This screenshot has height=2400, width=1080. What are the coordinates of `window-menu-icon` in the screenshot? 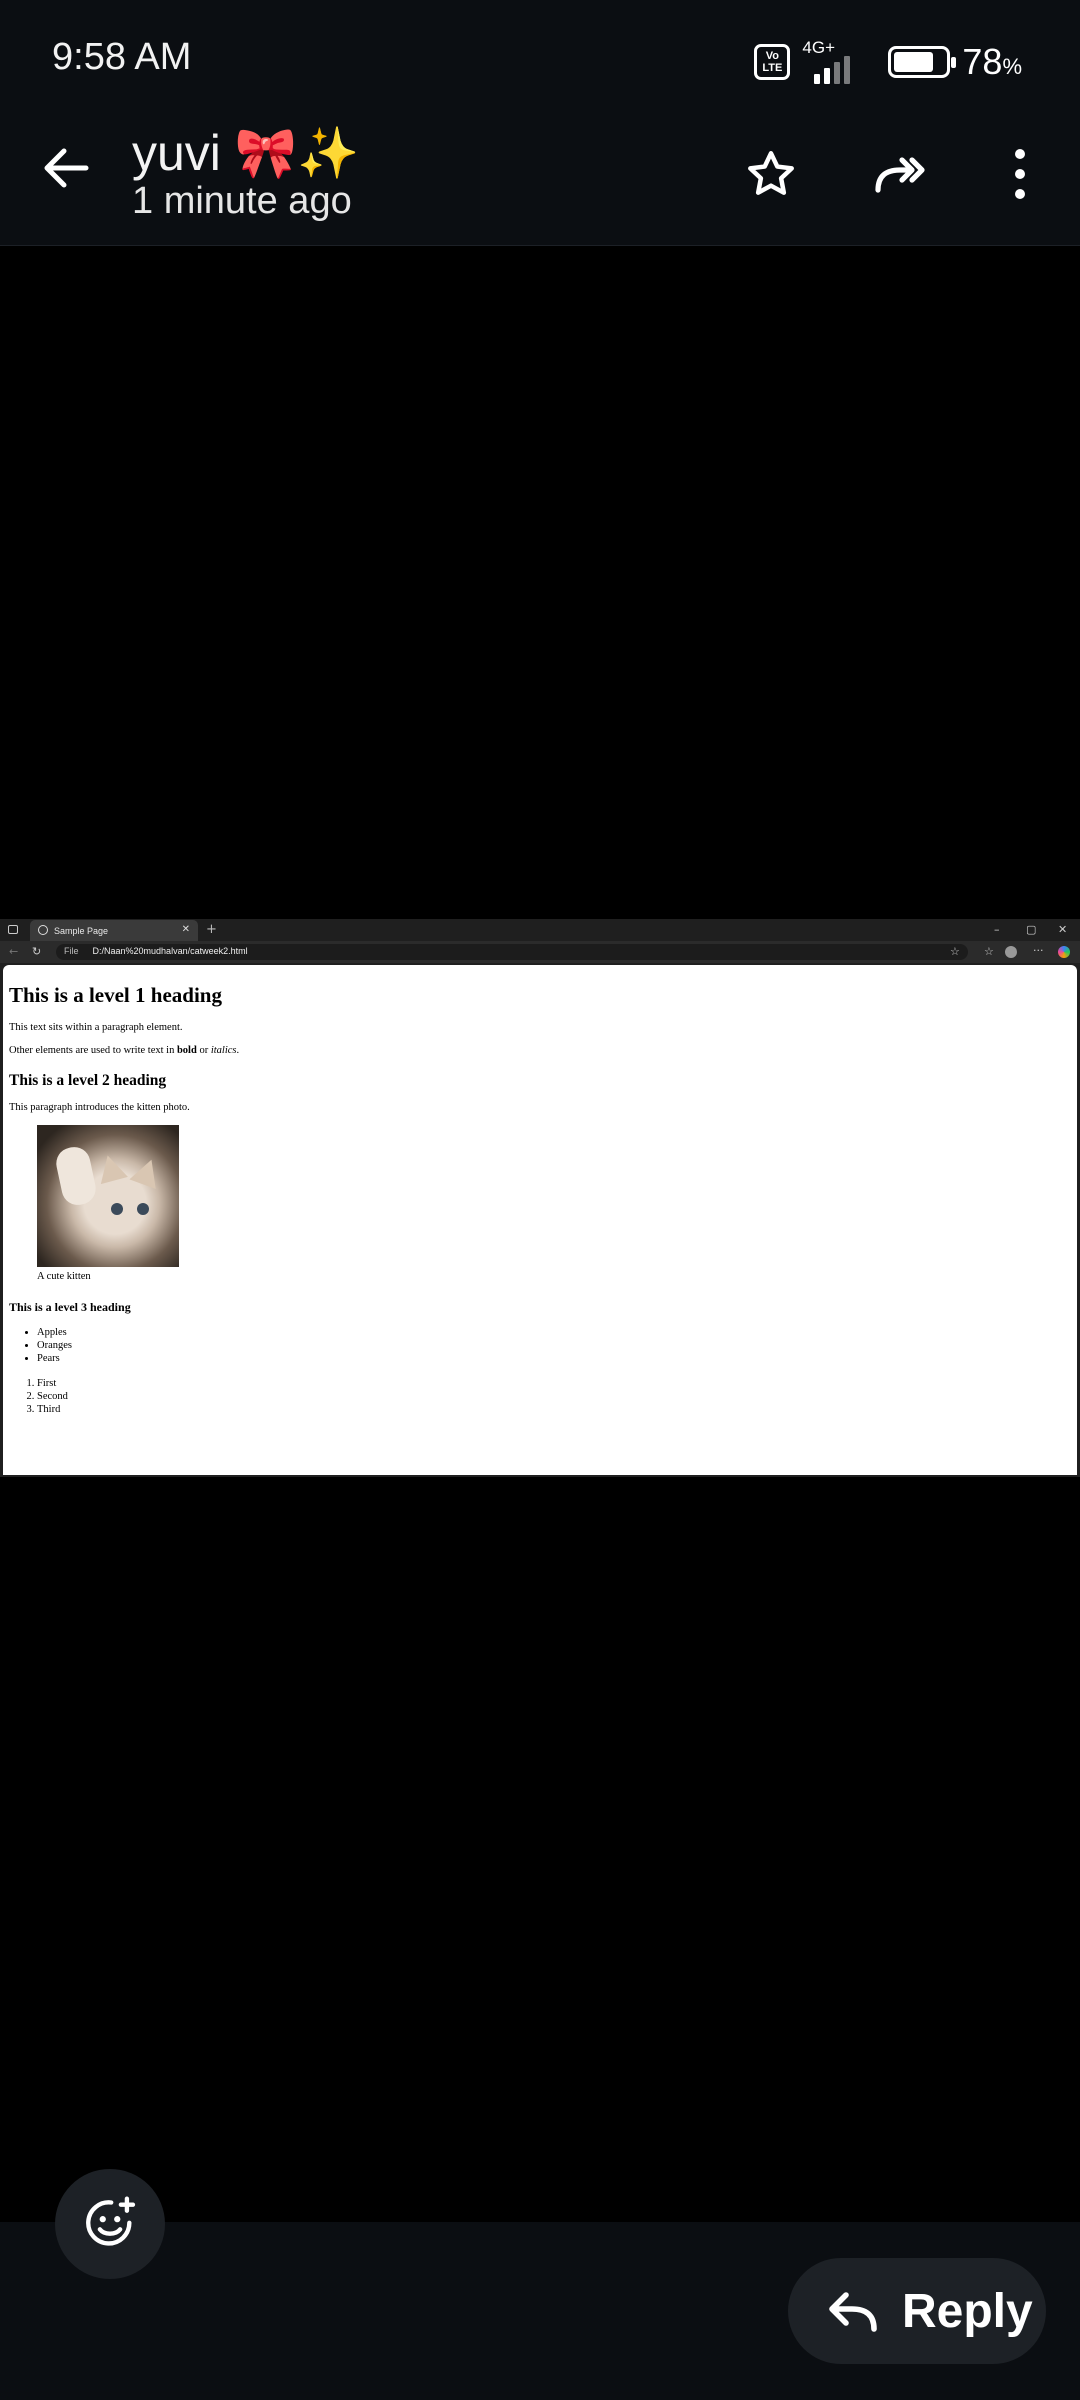 It's located at (13, 929).